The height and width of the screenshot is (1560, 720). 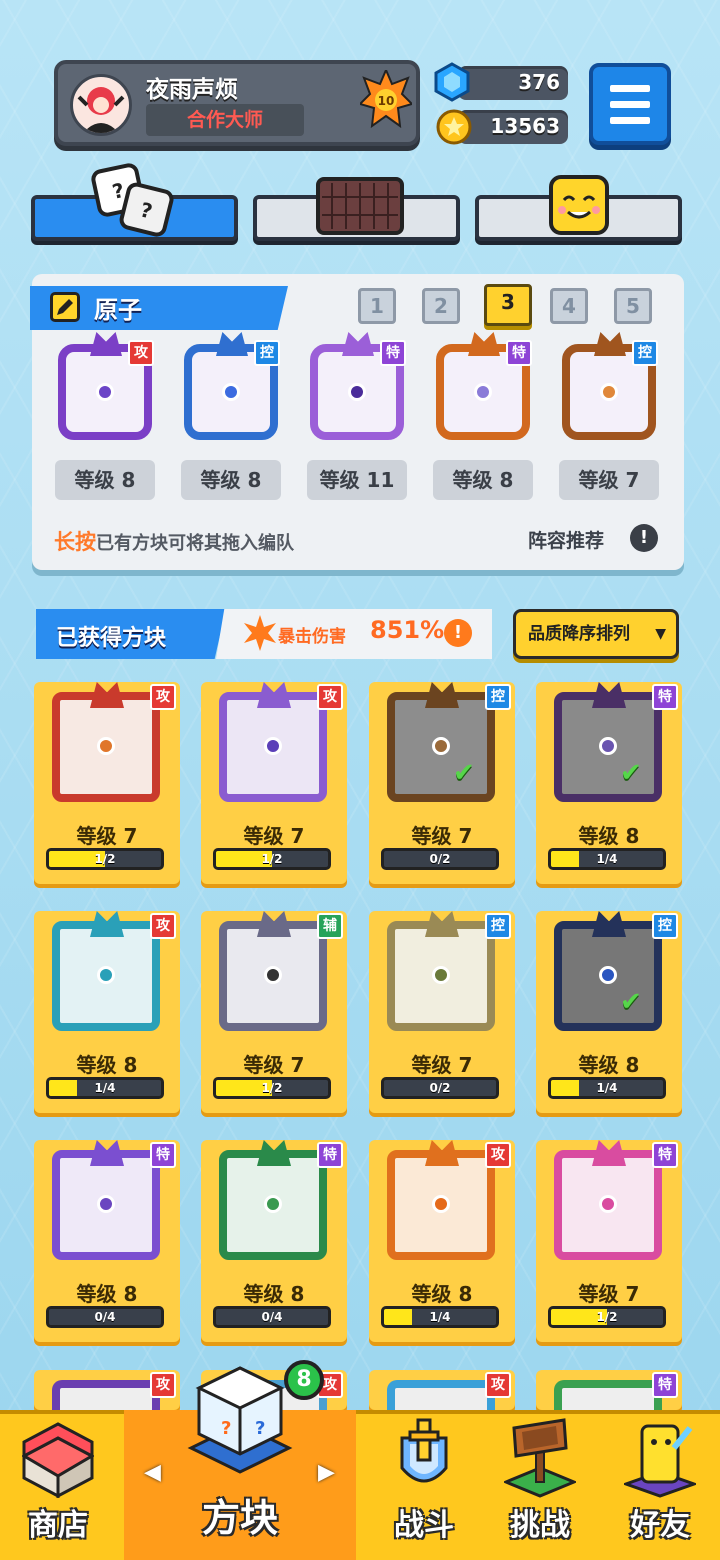 What do you see at coordinates (442, 1012) in the screenshot?
I see `block-card: 控 等级 7 0/2` at bounding box center [442, 1012].